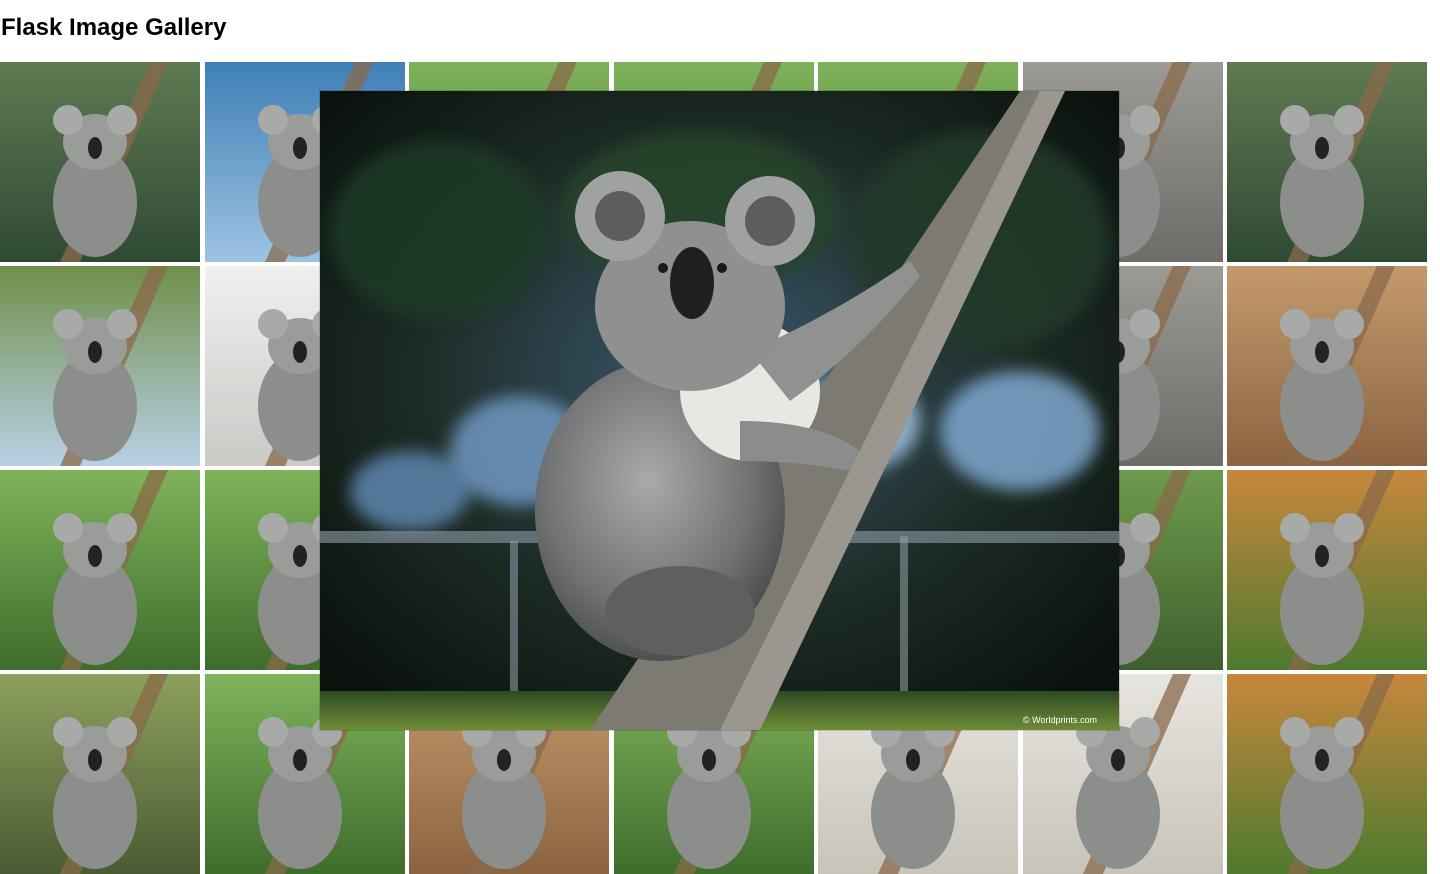 The image size is (1440, 874). Describe the element at coordinates (1060, 720) in the screenshot. I see `photo-credit: © Worldprints.com` at that location.